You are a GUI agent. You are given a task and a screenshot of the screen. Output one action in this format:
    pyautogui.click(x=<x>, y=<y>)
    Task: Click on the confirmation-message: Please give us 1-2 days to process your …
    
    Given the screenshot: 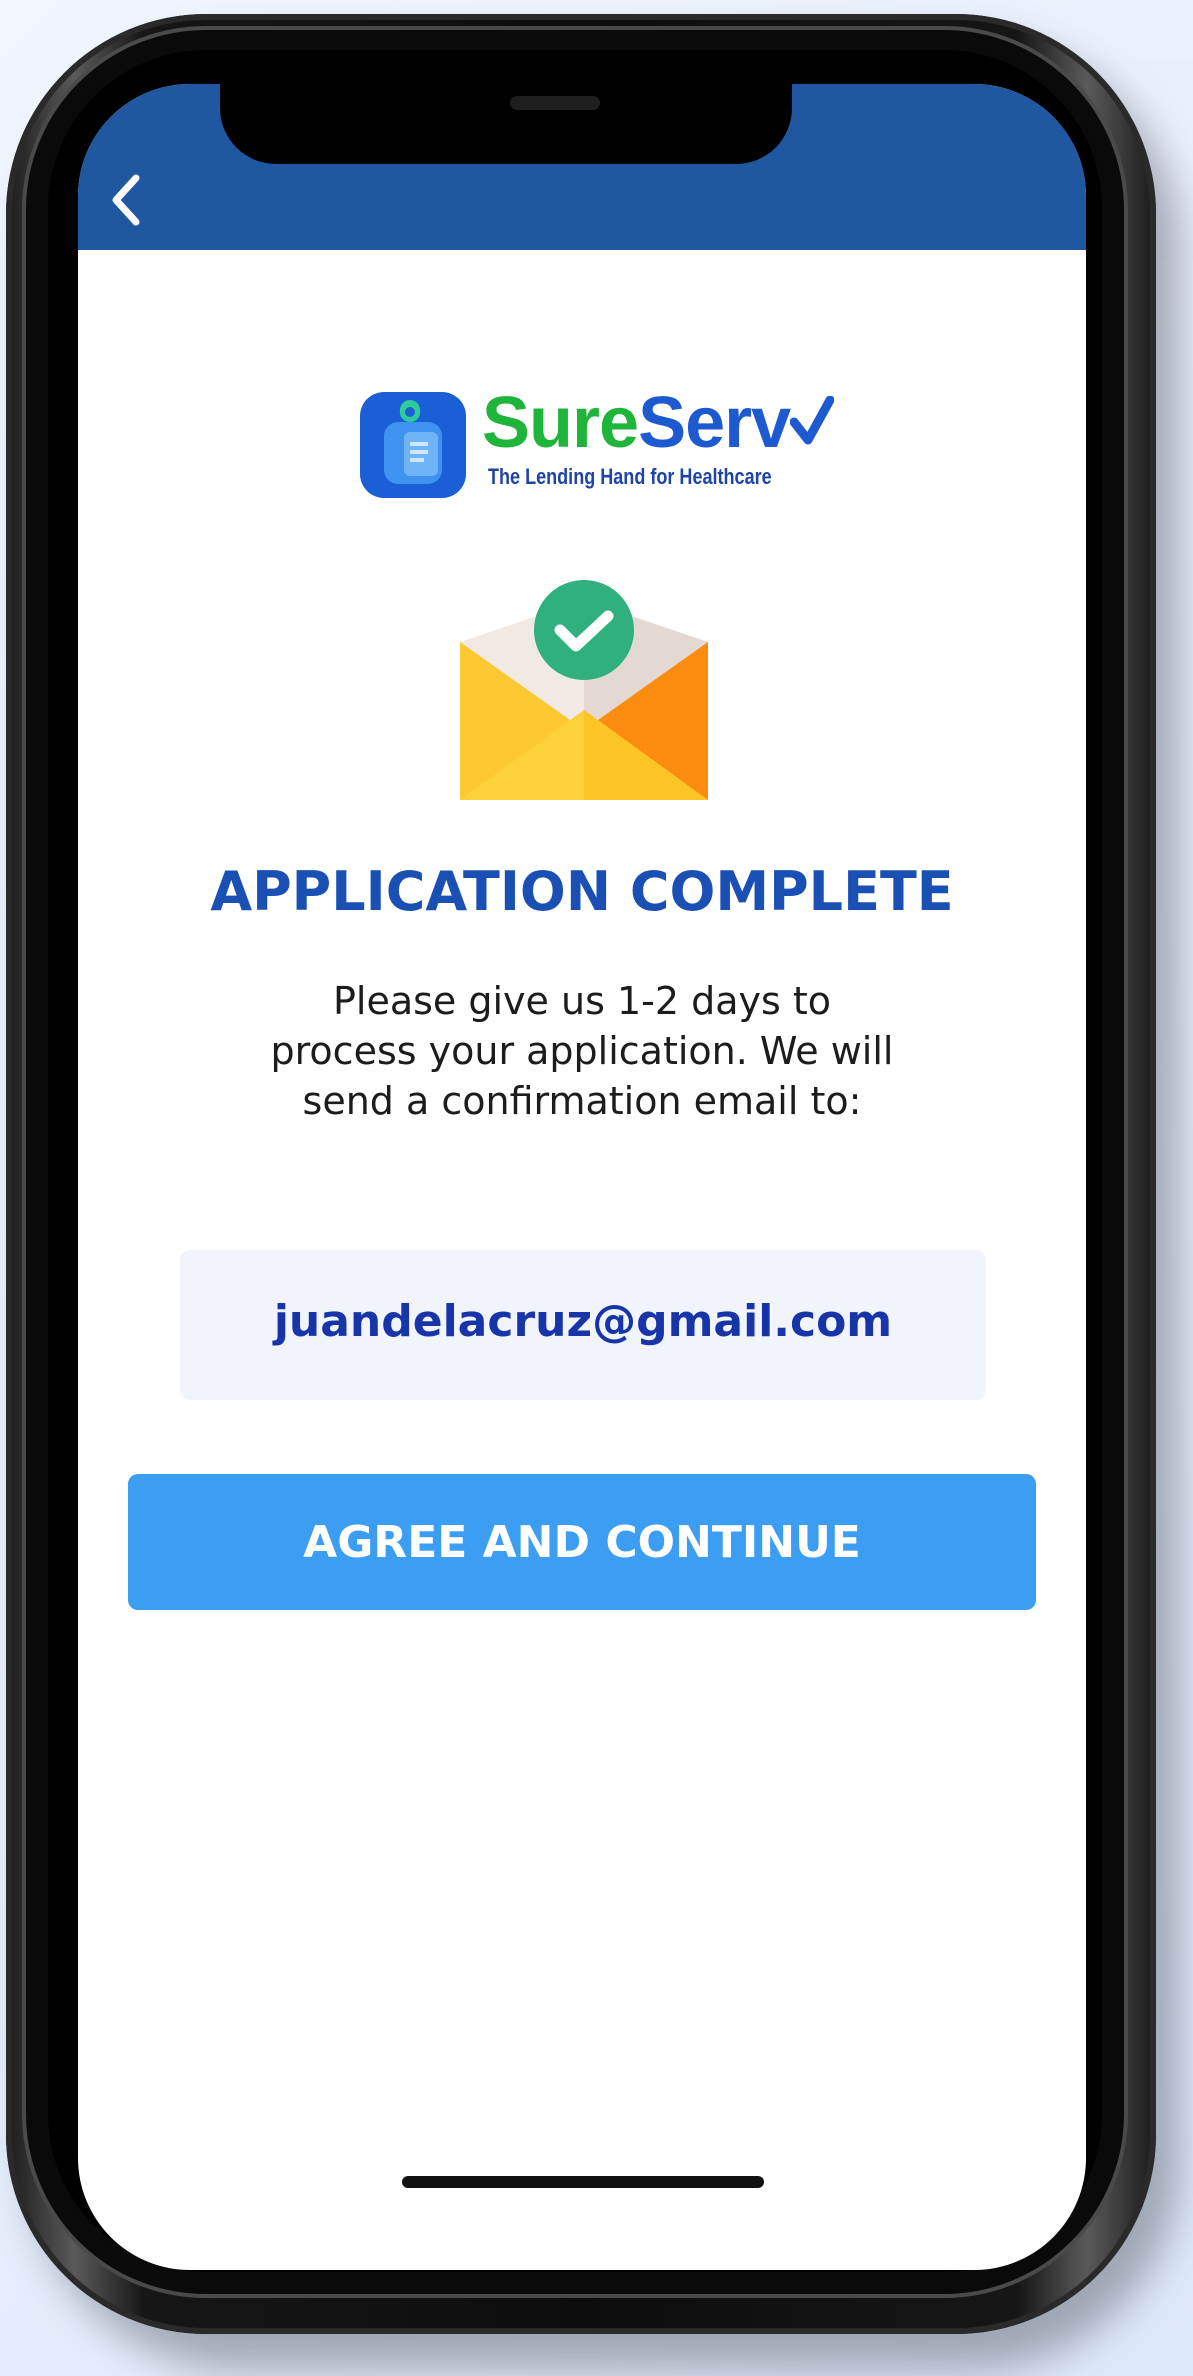 What is the action you would take?
    pyautogui.click(x=582, y=1051)
    